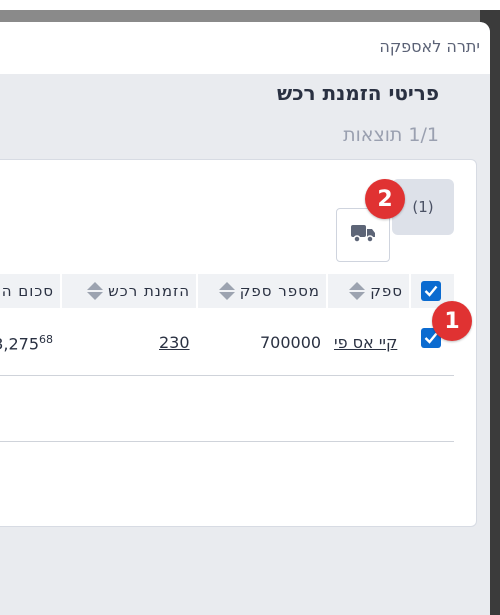 The width and height of the screenshot is (500, 615). What do you see at coordinates (174, 342) in the screenshot?
I see `purchase-order-link: 230` at bounding box center [174, 342].